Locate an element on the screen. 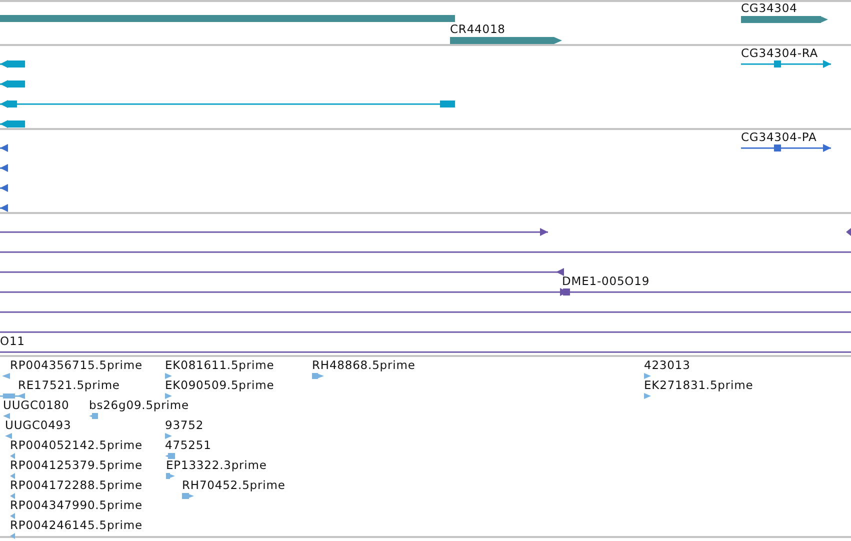 The width and height of the screenshot is (851, 541). feature-label: bs26g09.5prime is located at coordinates (139, 405).